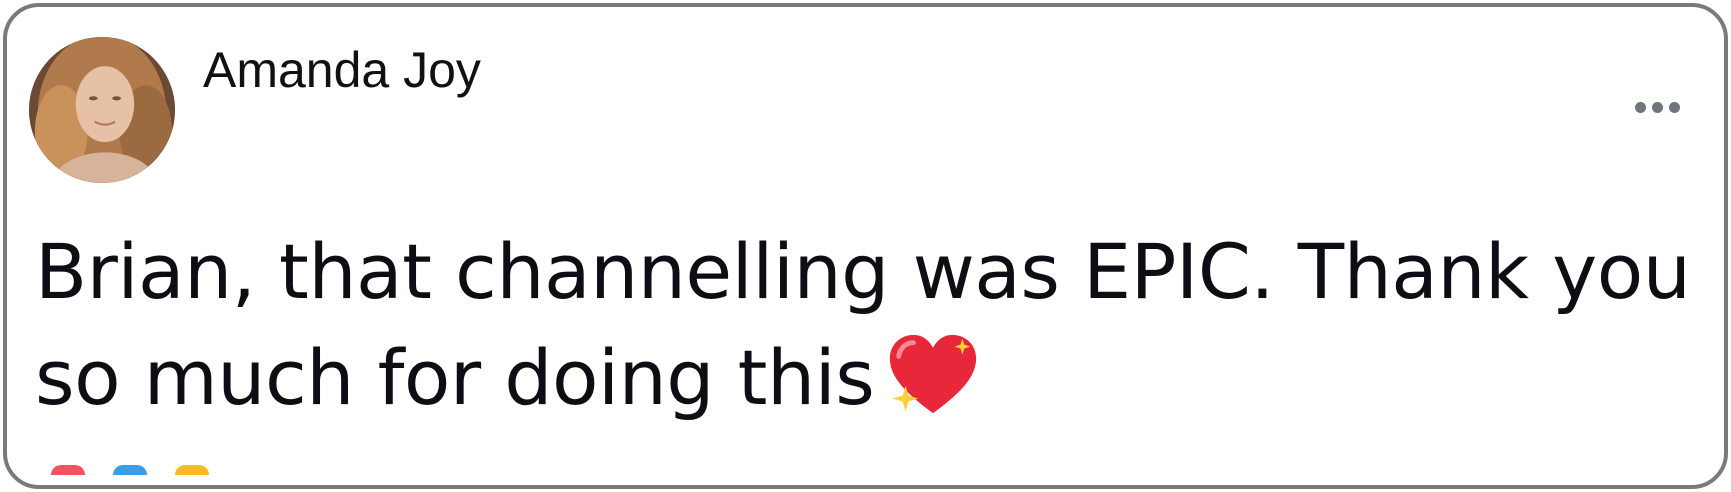 Image resolution: width=1731 pixels, height=492 pixels. What do you see at coordinates (1640, 107) in the screenshot?
I see `more-options-icon` at bounding box center [1640, 107].